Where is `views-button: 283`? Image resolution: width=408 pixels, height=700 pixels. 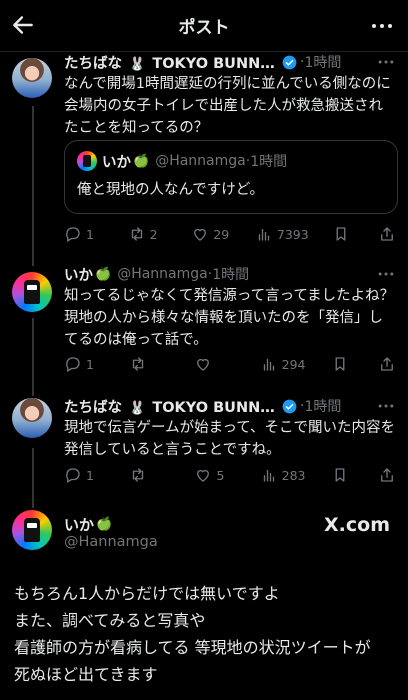 views-button: 283 is located at coordinates (283, 475).